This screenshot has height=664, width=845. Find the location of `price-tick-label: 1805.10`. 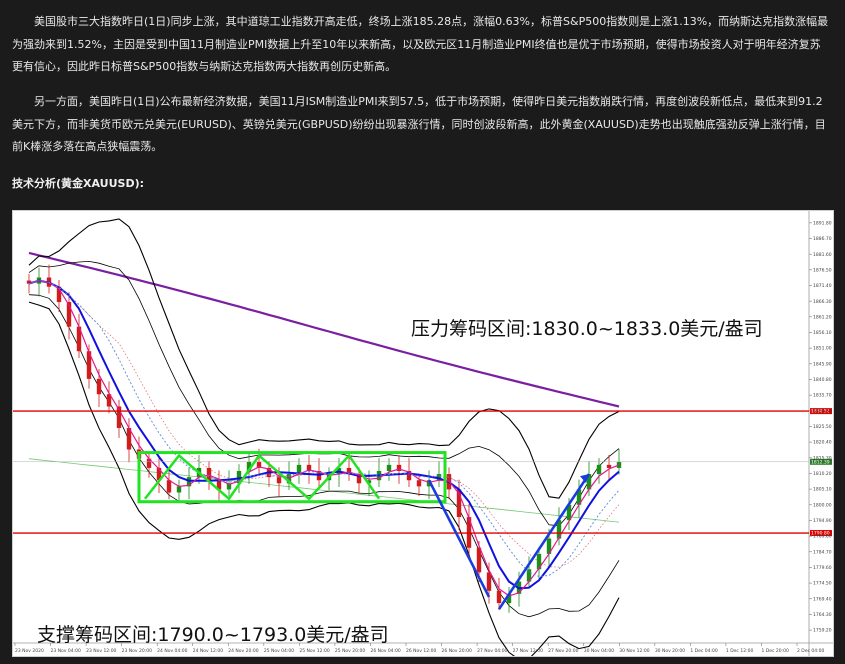

price-tick-label: 1805.10 is located at coordinates (822, 490).